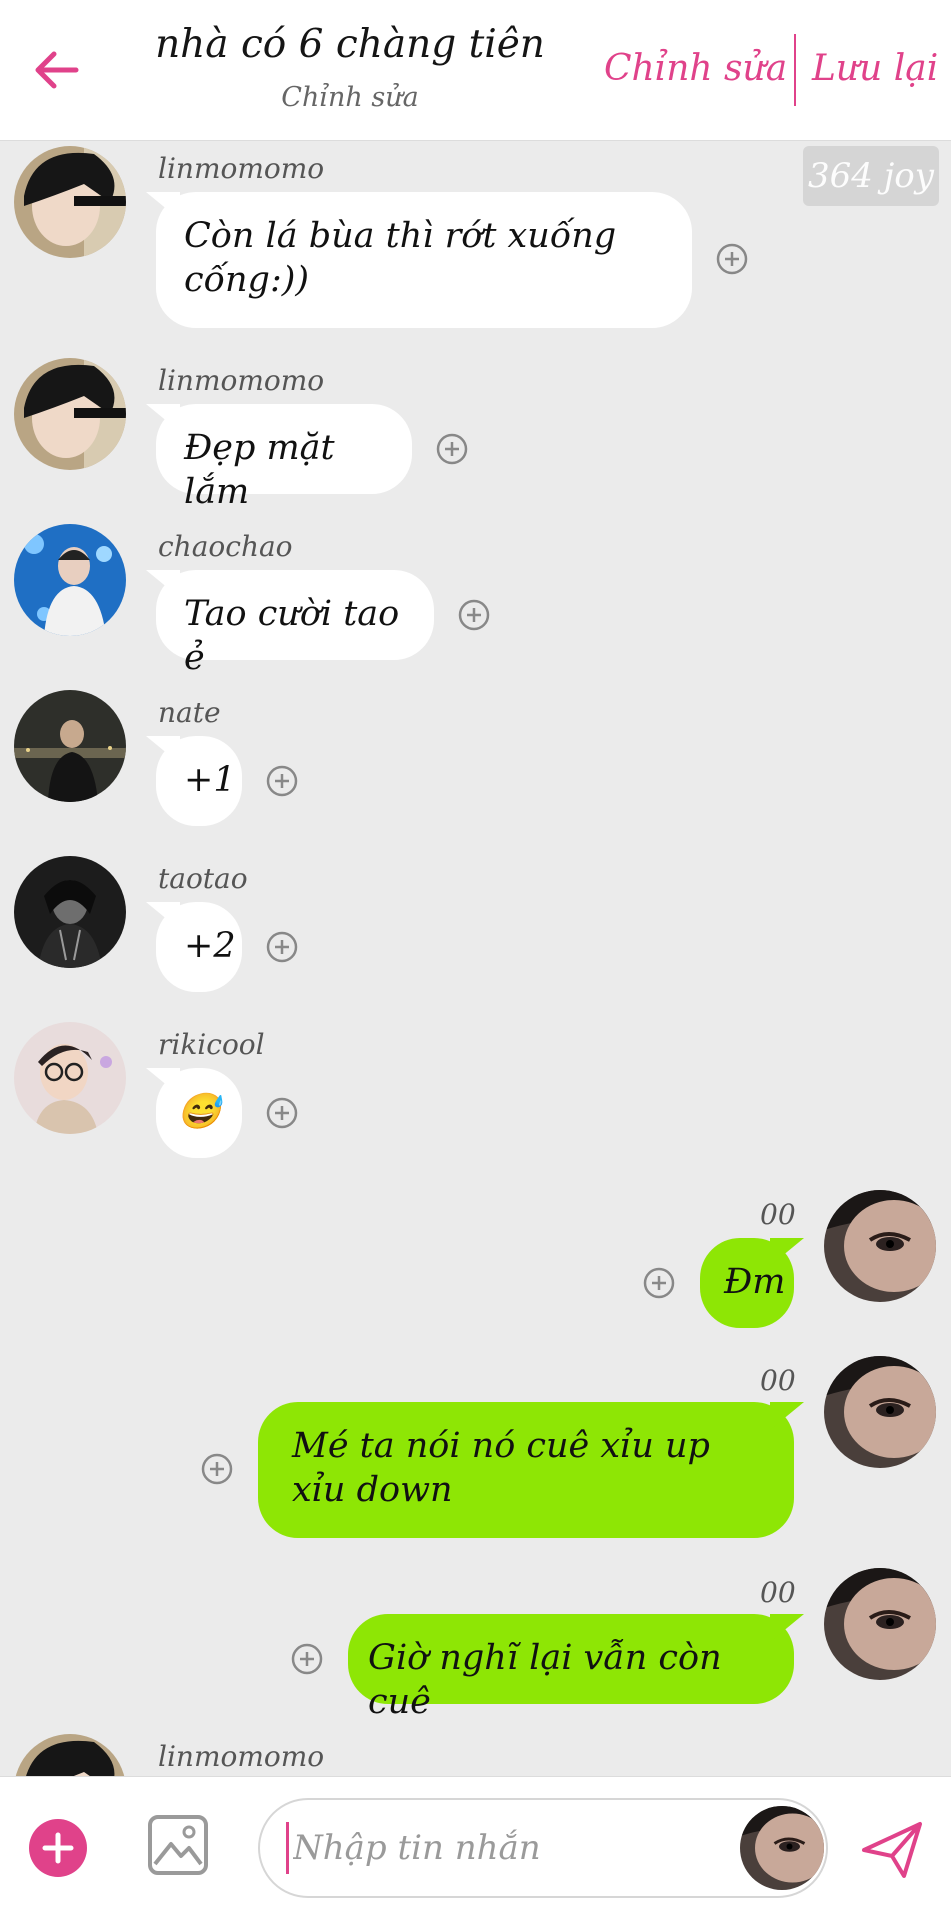 The width and height of the screenshot is (951, 1921). What do you see at coordinates (571, 1668) in the screenshot?
I see `message-bubble: Giờ nghĩ lại vẫn còn cuê` at bounding box center [571, 1668].